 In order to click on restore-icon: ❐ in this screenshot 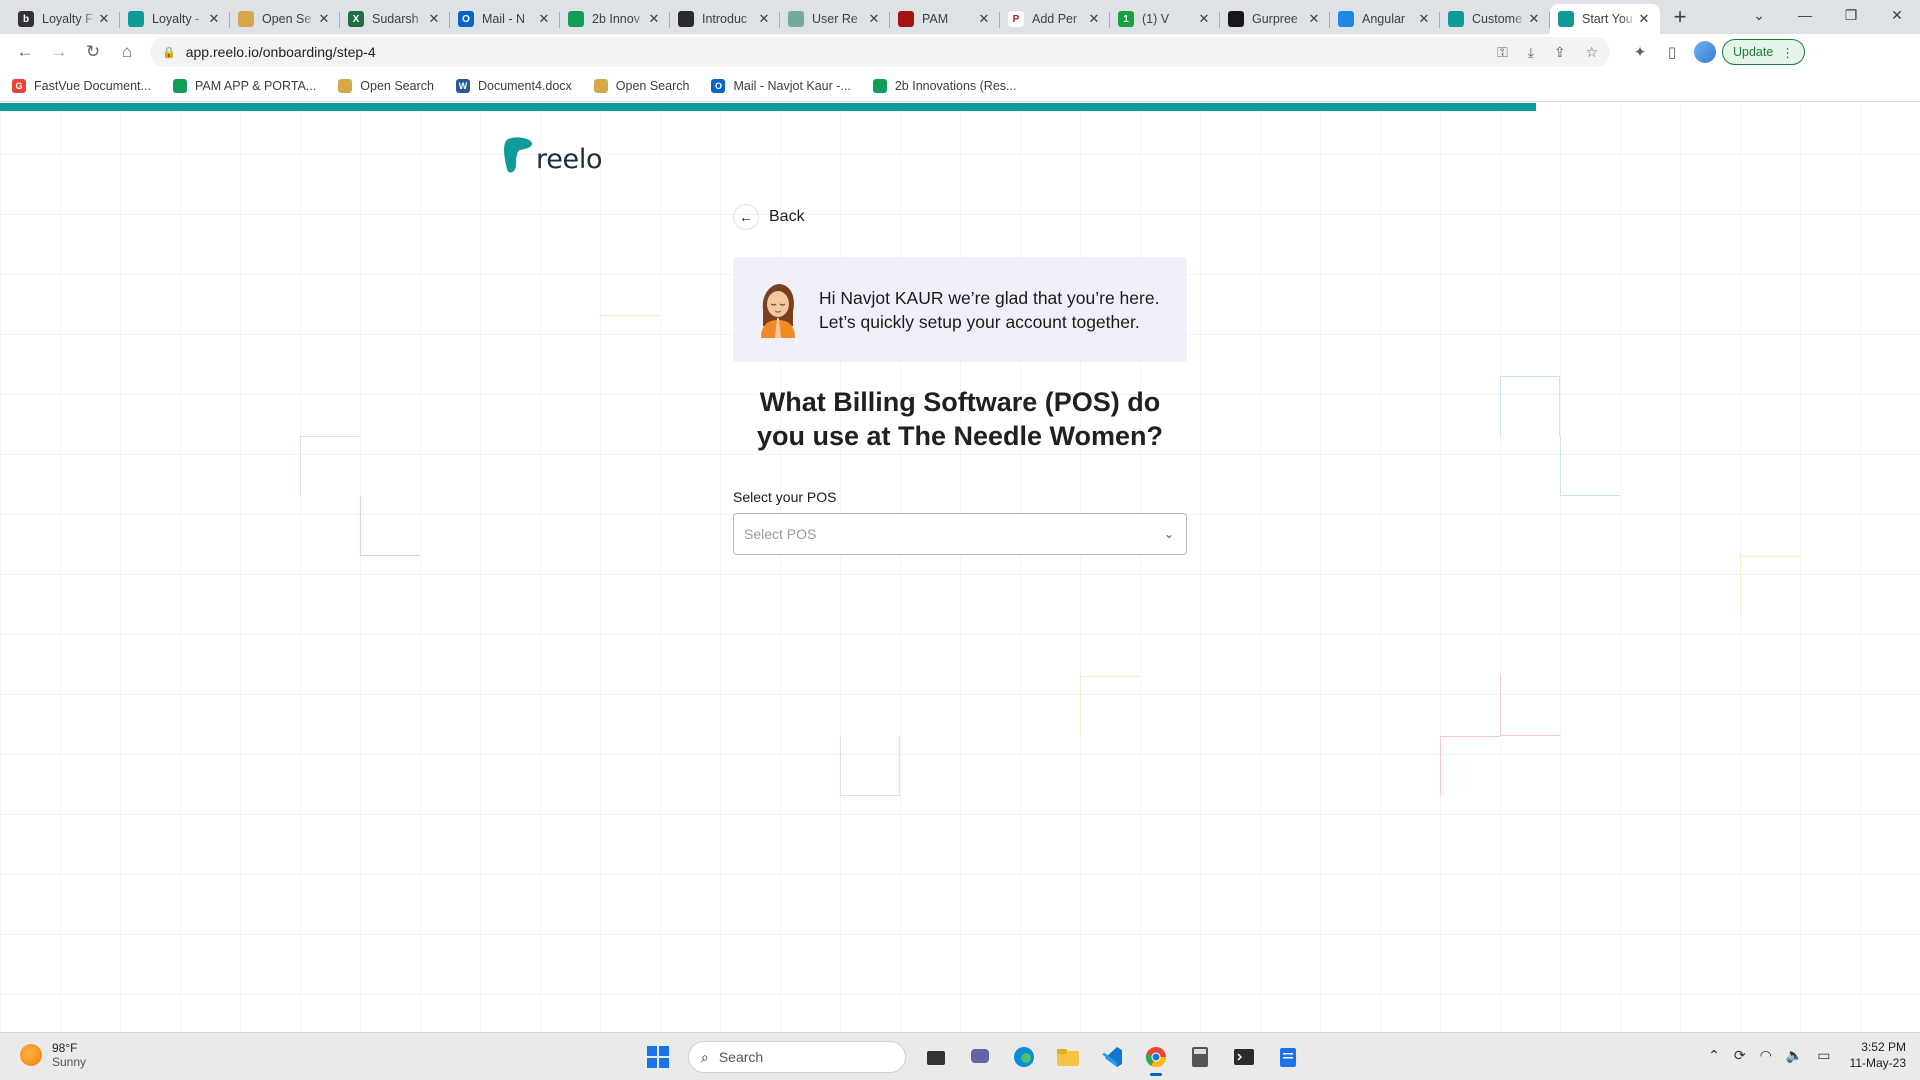, I will do `click(1851, 15)`.